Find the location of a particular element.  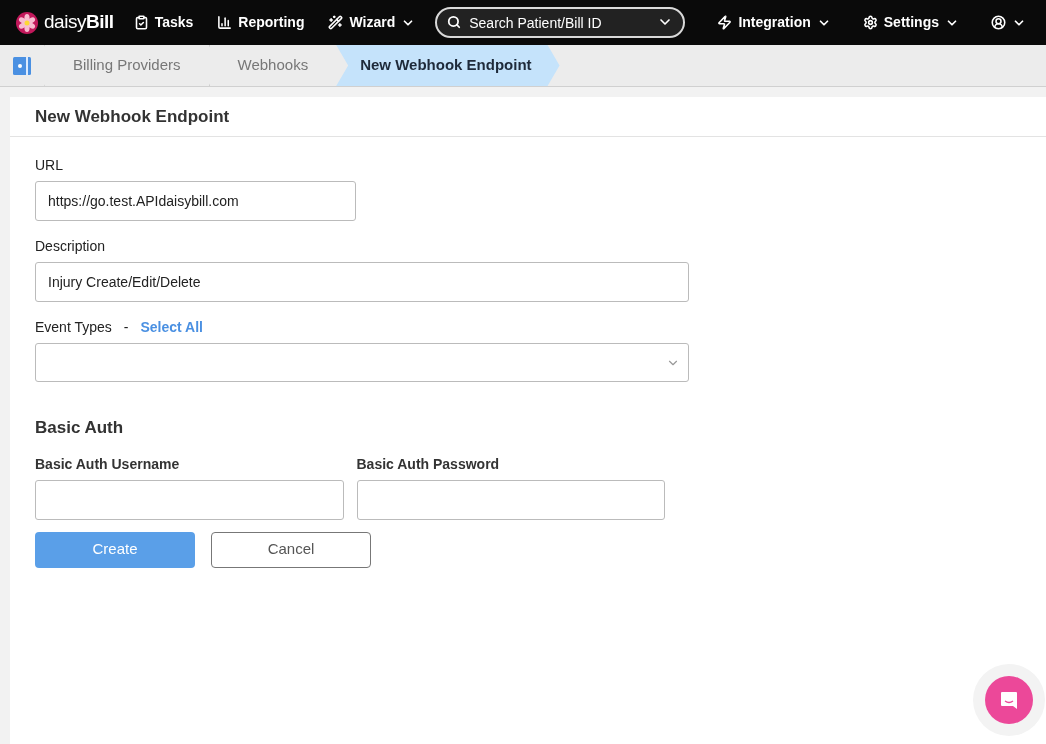

field-label: Basic Auth Username is located at coordinates (108, 464).